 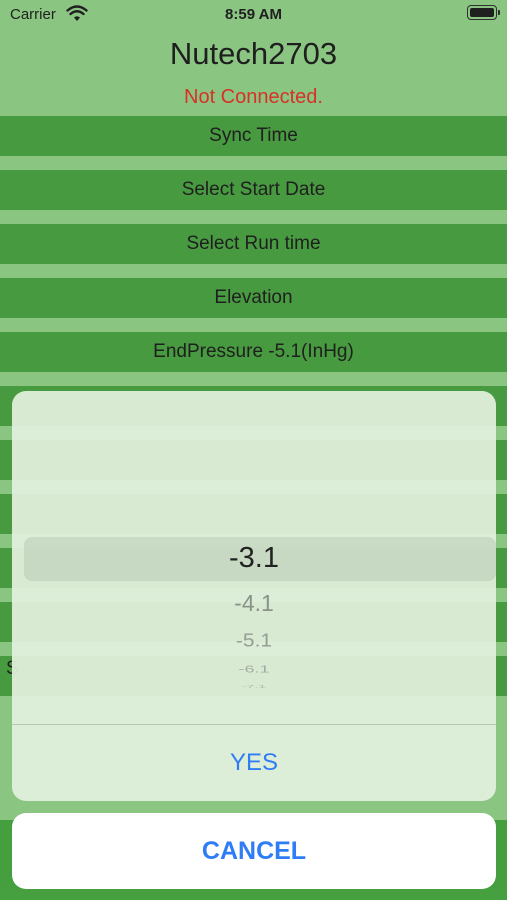 What do you see at coordinates (254, 603) in the screenshot?
I see `picker-option: -4.1` at bounding box center [254, 603].